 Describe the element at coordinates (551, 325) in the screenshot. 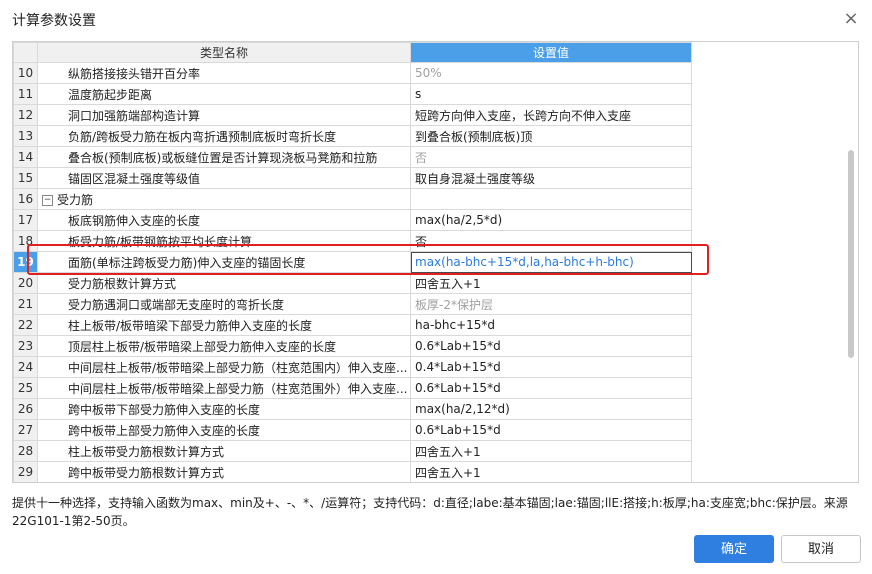

I see `parameter-value: ha-bhc+15*d` at that location.